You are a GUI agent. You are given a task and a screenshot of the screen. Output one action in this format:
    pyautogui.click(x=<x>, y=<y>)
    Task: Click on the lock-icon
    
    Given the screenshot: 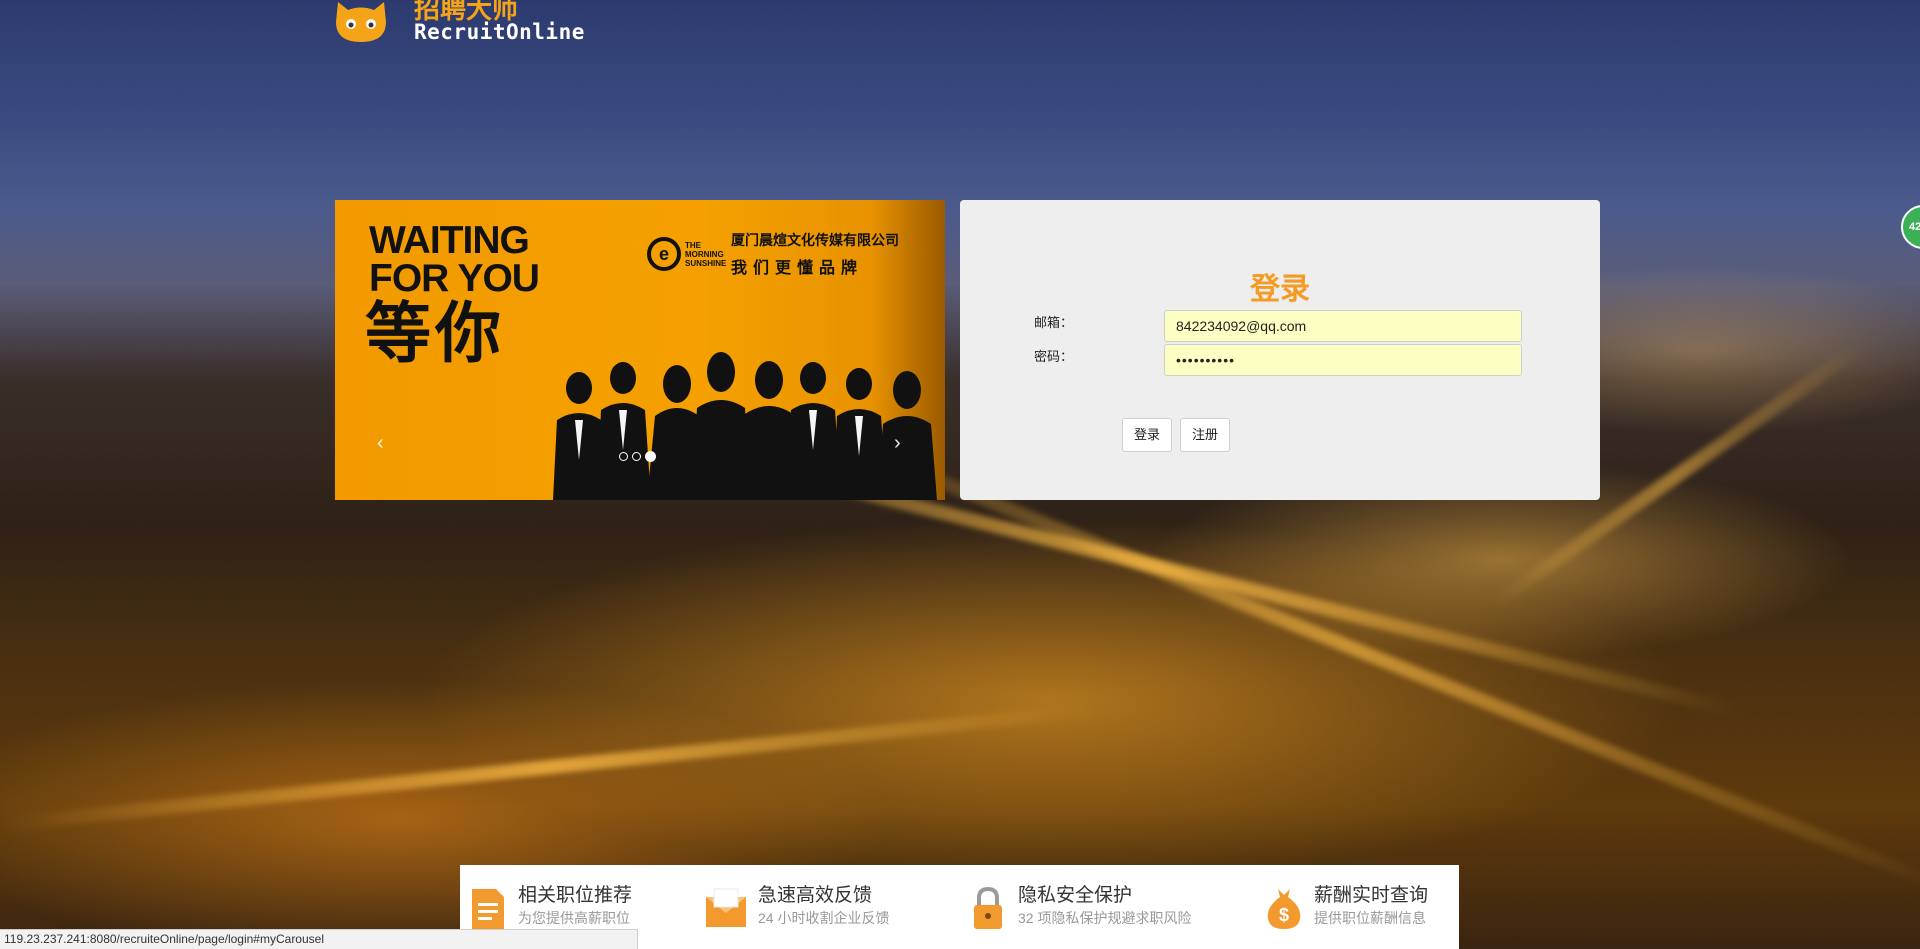 What is the action you would take?
    pyautogui.click(x=988, y=907)
    